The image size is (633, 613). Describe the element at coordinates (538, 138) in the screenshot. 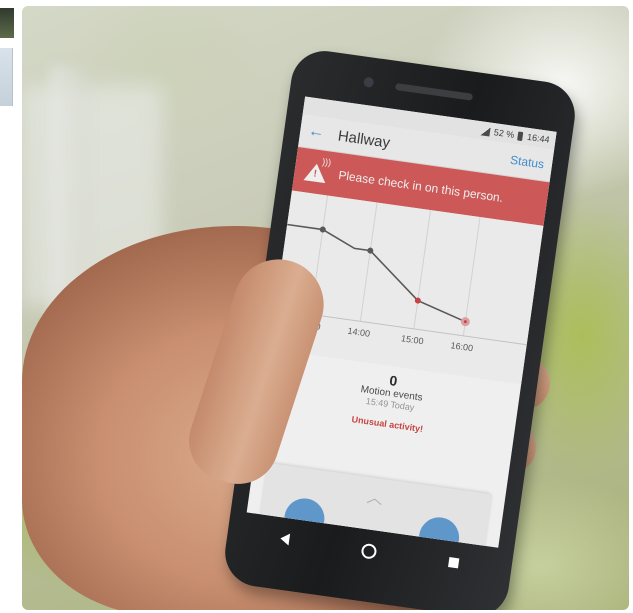

I see `clock: 16:44` at that location.